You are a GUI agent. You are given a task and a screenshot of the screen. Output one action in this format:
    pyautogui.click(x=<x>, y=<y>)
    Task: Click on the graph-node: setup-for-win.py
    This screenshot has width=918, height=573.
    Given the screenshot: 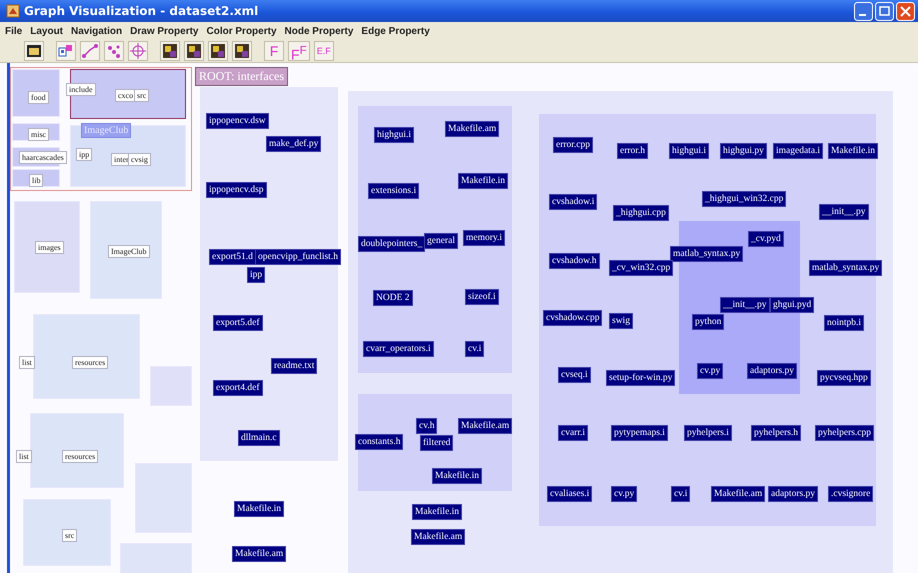 What is the action you would take?
    pyautogui.click(x=641, y=378)
    